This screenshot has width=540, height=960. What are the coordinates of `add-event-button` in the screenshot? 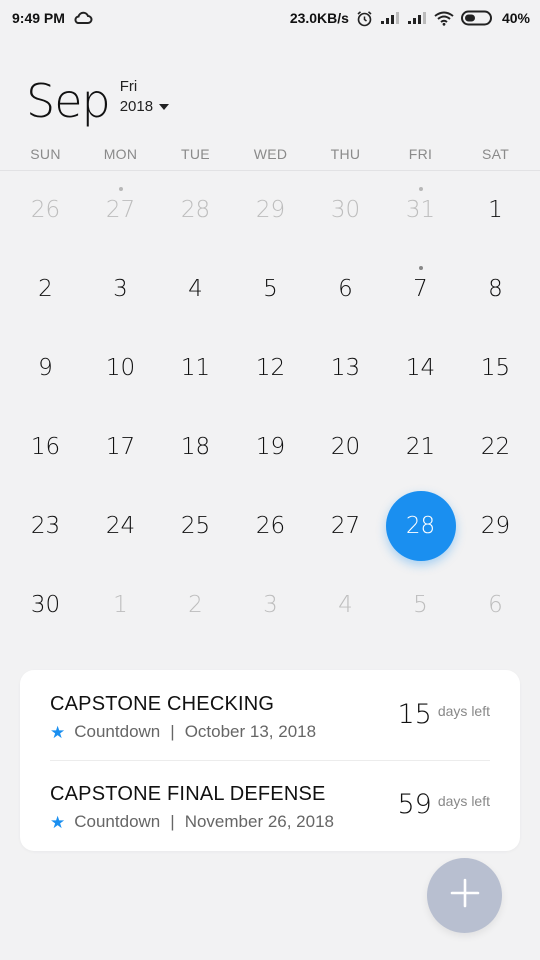 It's located at (464, 895).